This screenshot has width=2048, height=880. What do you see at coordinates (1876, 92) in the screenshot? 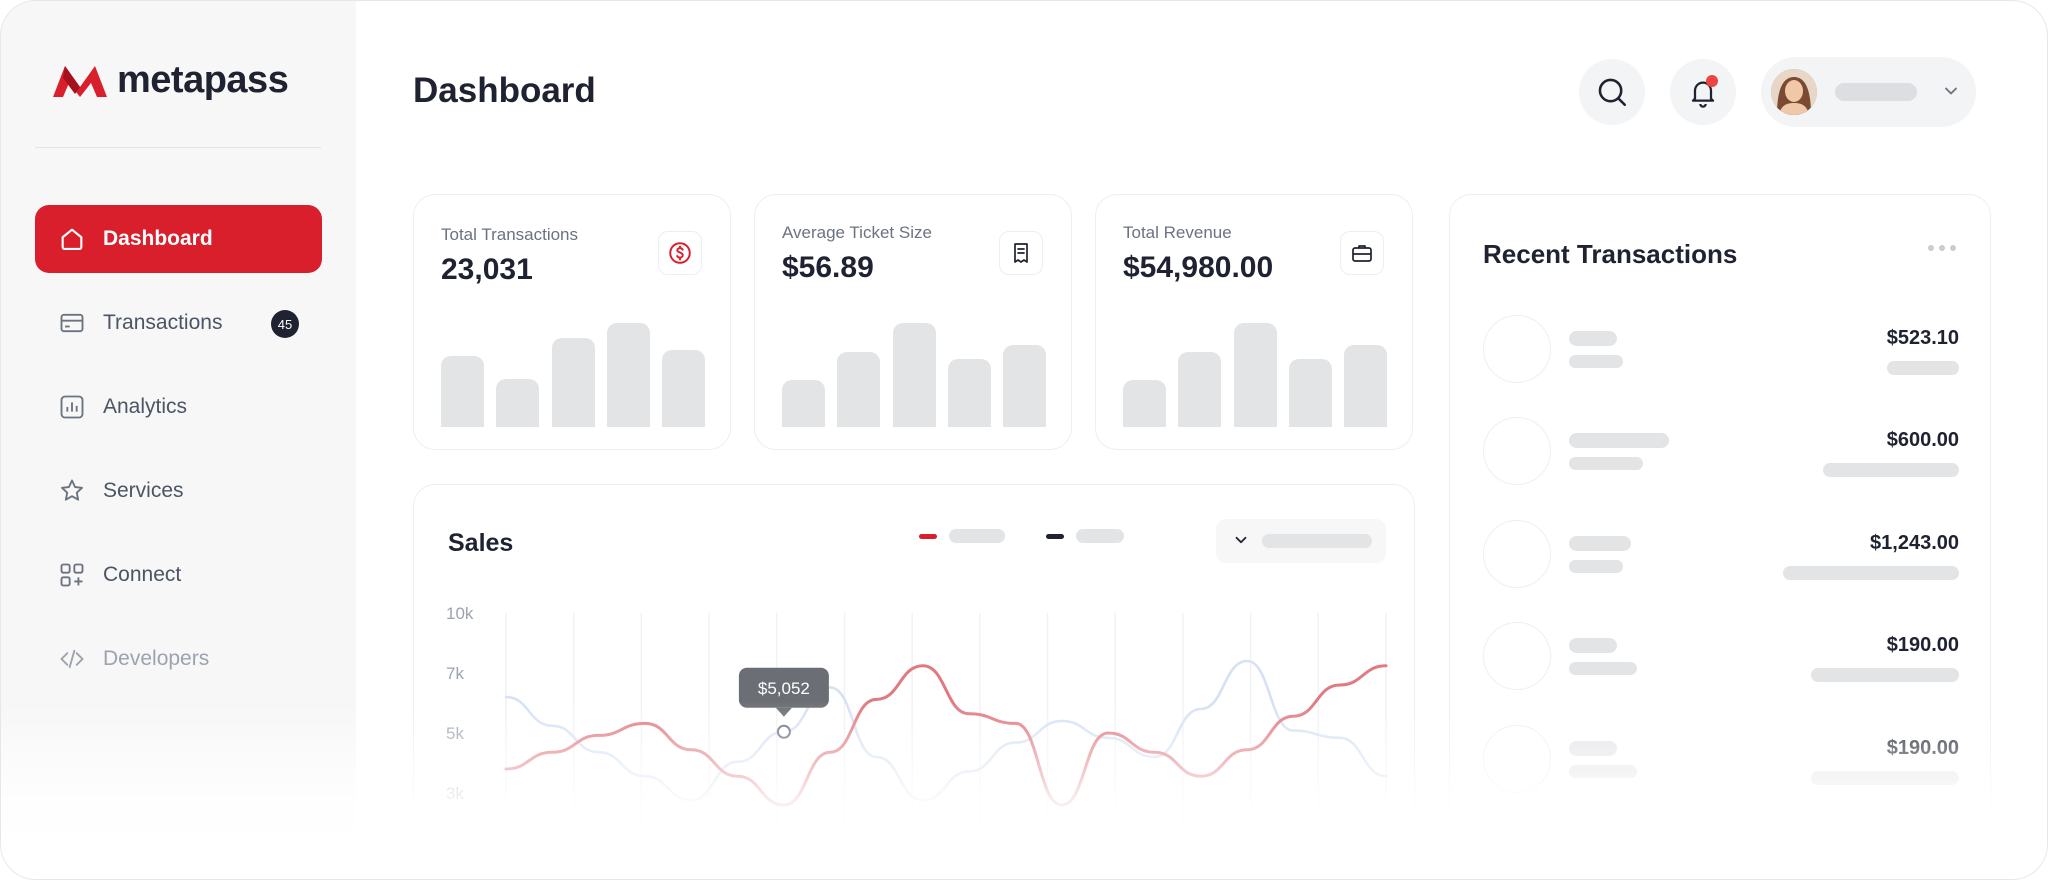
I see `profile-name-placeholder` at bounding box center [1876, 92].